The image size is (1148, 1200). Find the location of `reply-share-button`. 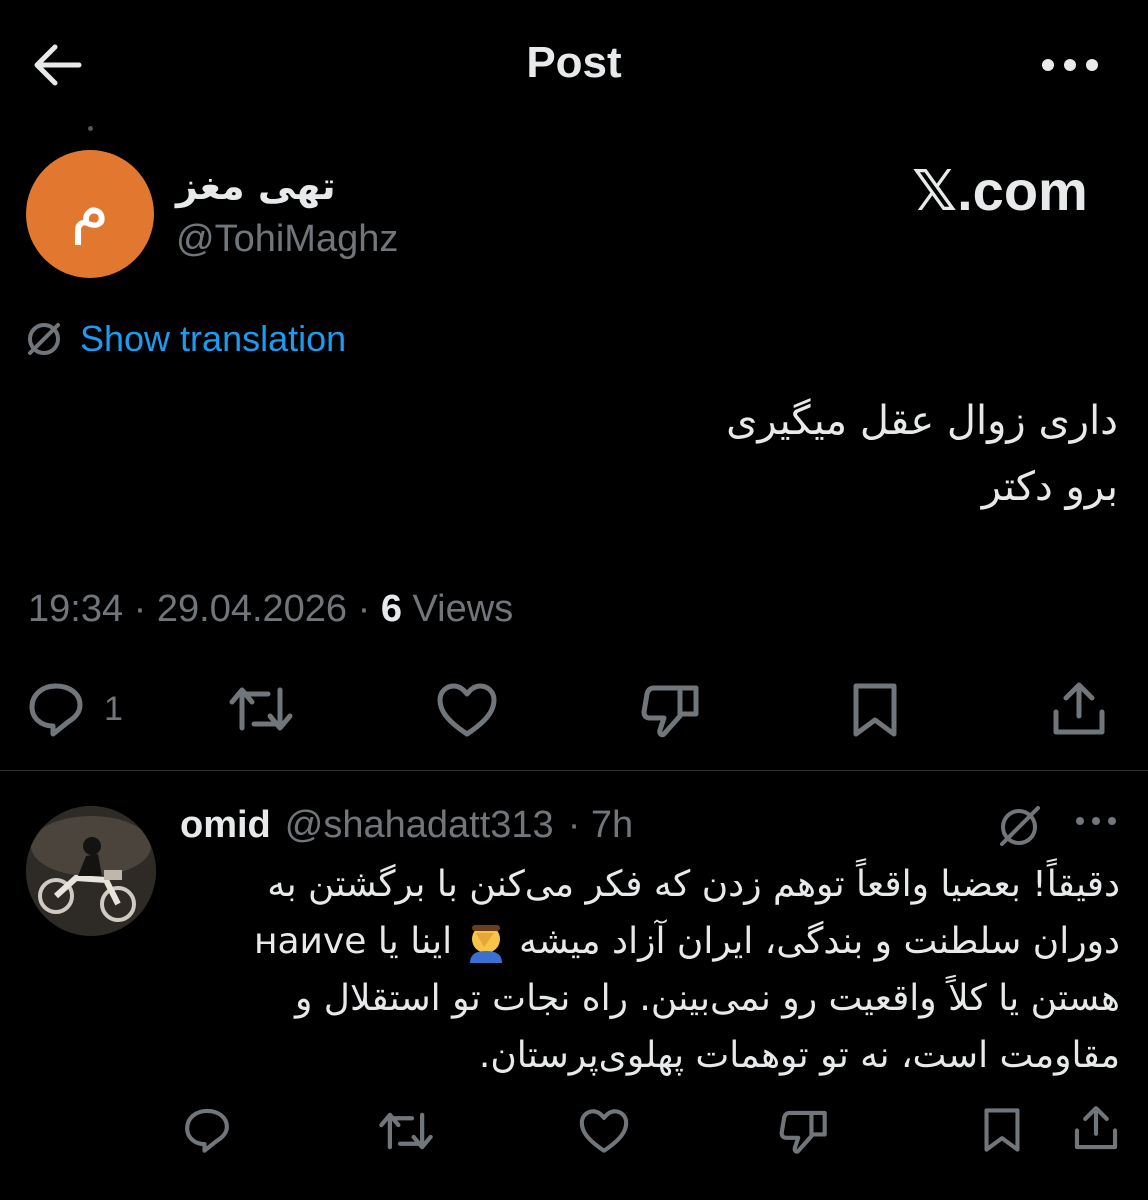

reply-share-button is located at coordinates (1096, 1130).